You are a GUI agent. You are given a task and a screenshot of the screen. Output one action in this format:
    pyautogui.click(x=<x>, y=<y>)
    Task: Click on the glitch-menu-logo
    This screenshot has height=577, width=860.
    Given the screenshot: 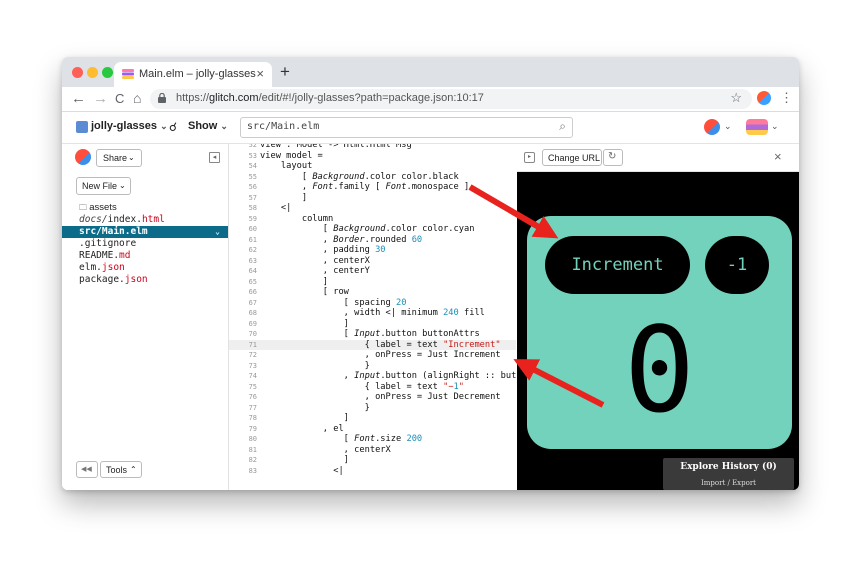 What is the action you would take?
    pyautogui.click(x=757, y=127)
    